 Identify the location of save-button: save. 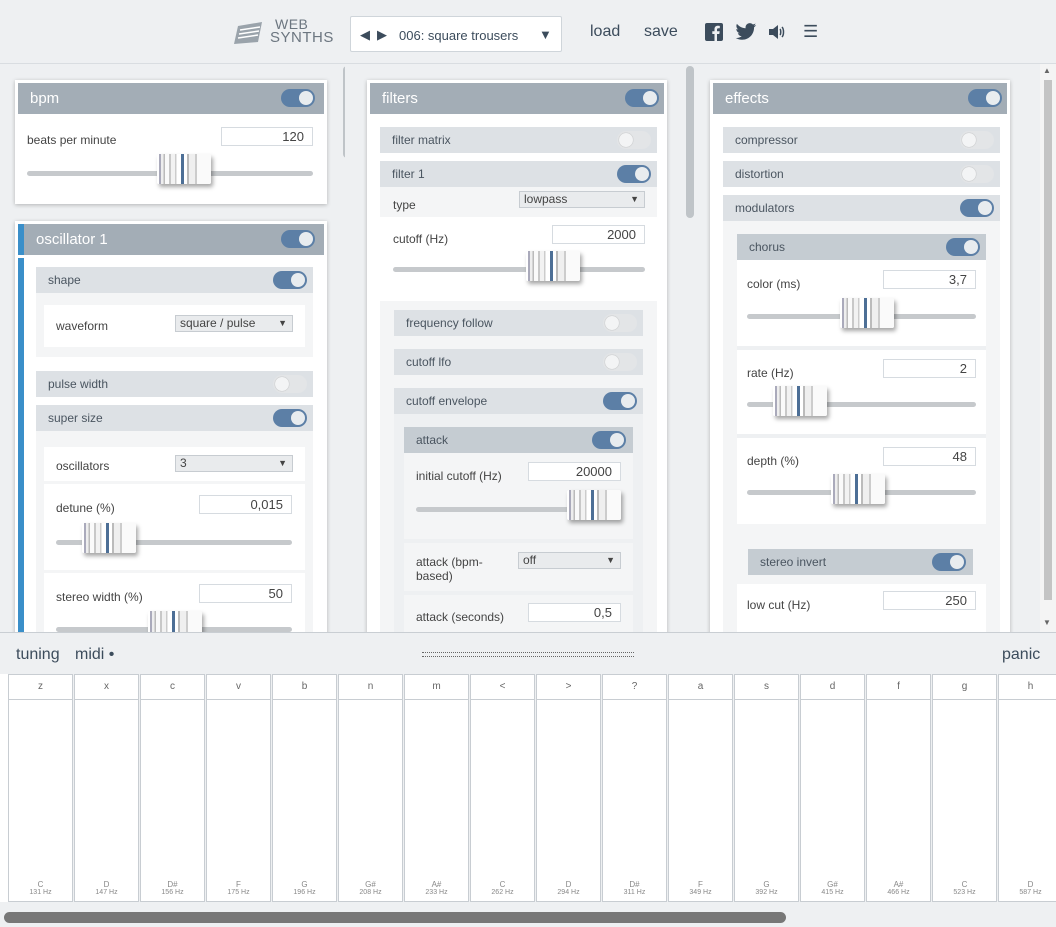
(661, 32).